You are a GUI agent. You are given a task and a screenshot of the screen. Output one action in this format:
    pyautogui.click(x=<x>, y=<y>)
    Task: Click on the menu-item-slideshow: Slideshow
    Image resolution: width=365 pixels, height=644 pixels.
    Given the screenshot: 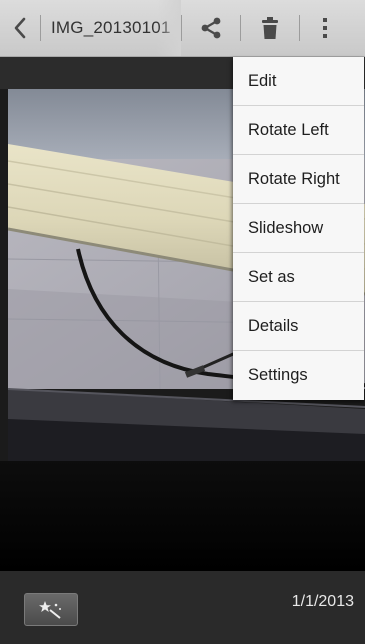 What is the action you would take?
    pyautogui.click(x=298, y=228)
    